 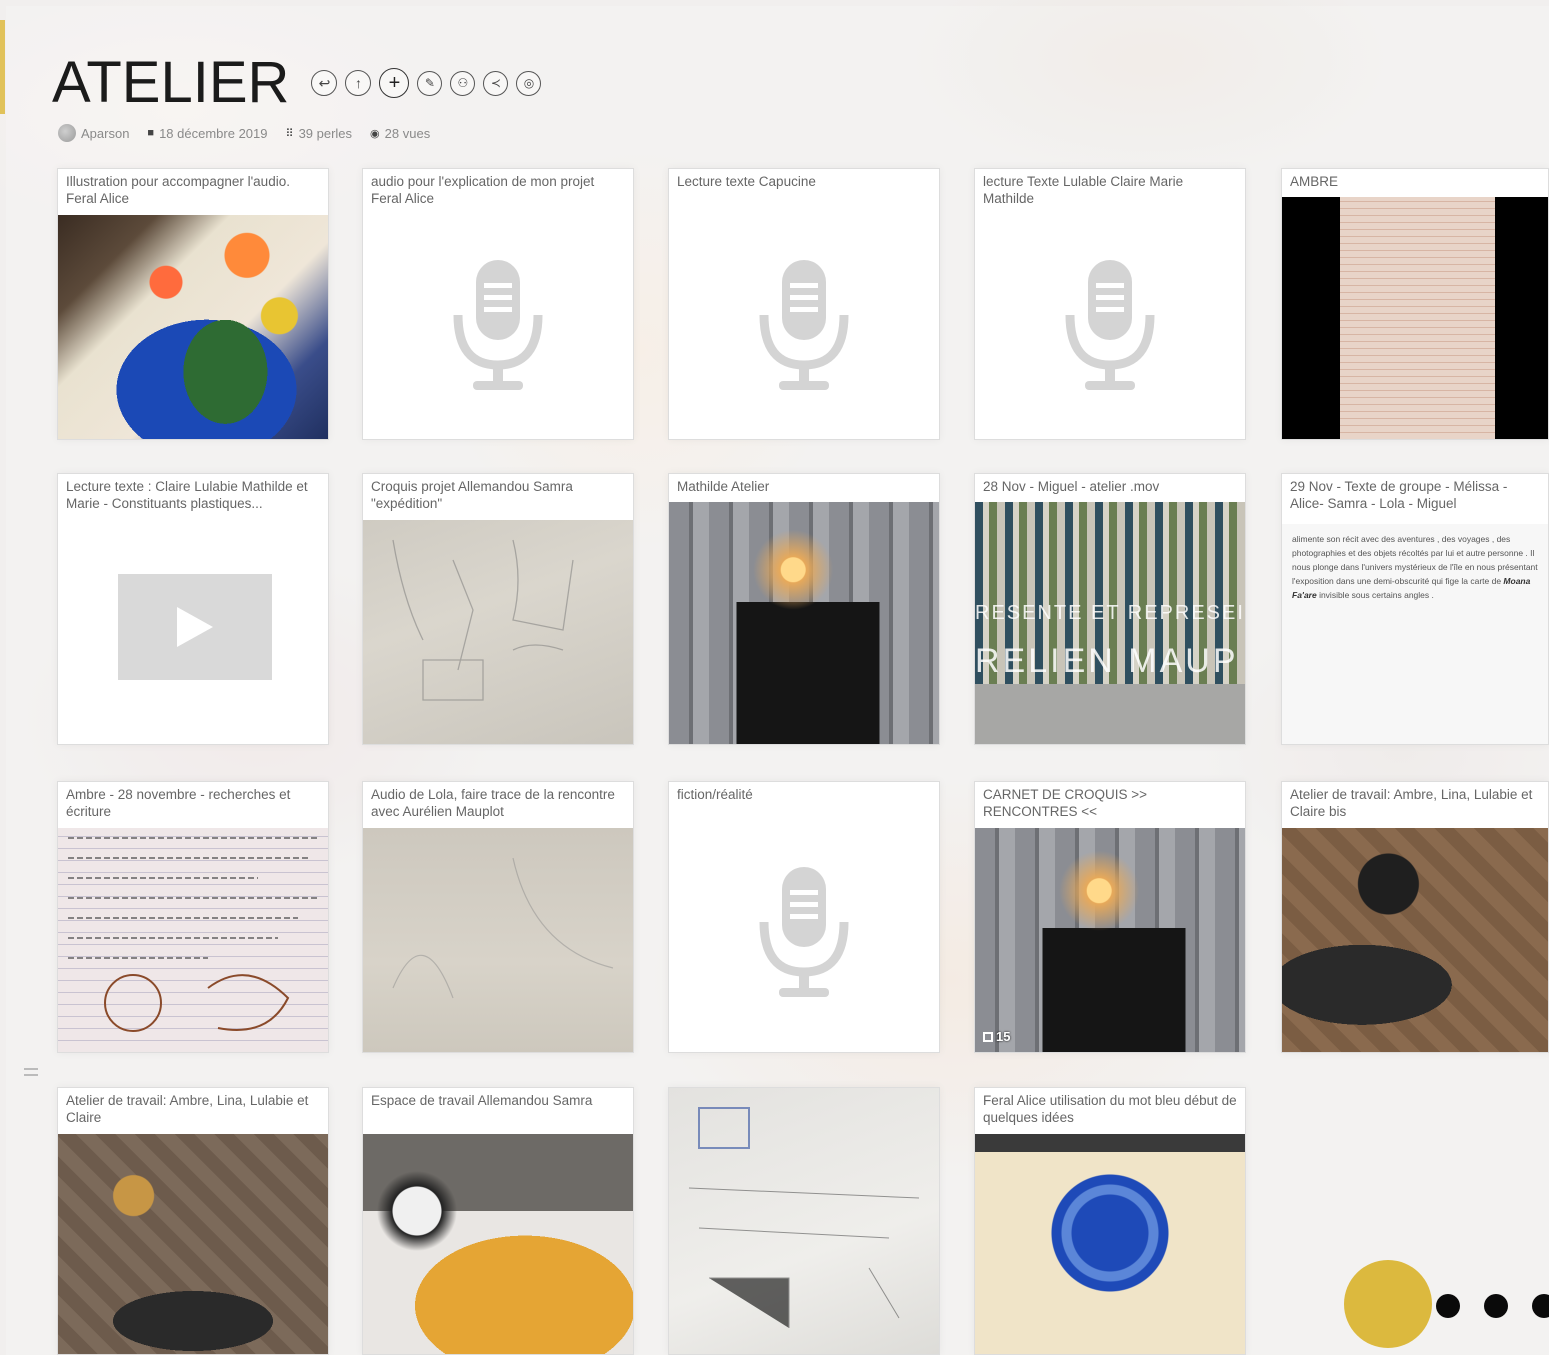 I want to click on side-drag-handle, so click(x=31, y=1072).